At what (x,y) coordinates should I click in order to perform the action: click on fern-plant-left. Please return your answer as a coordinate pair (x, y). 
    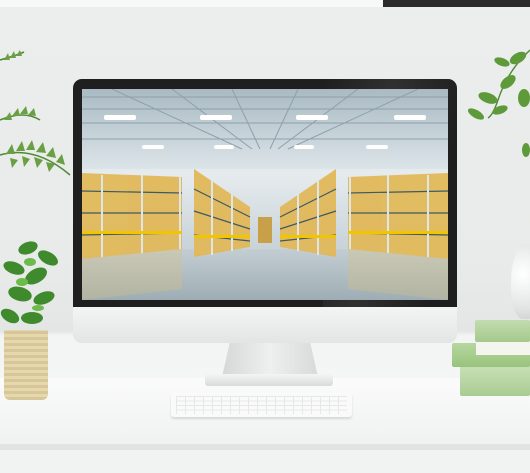
    Looking at the image, I should click on (35, 113).